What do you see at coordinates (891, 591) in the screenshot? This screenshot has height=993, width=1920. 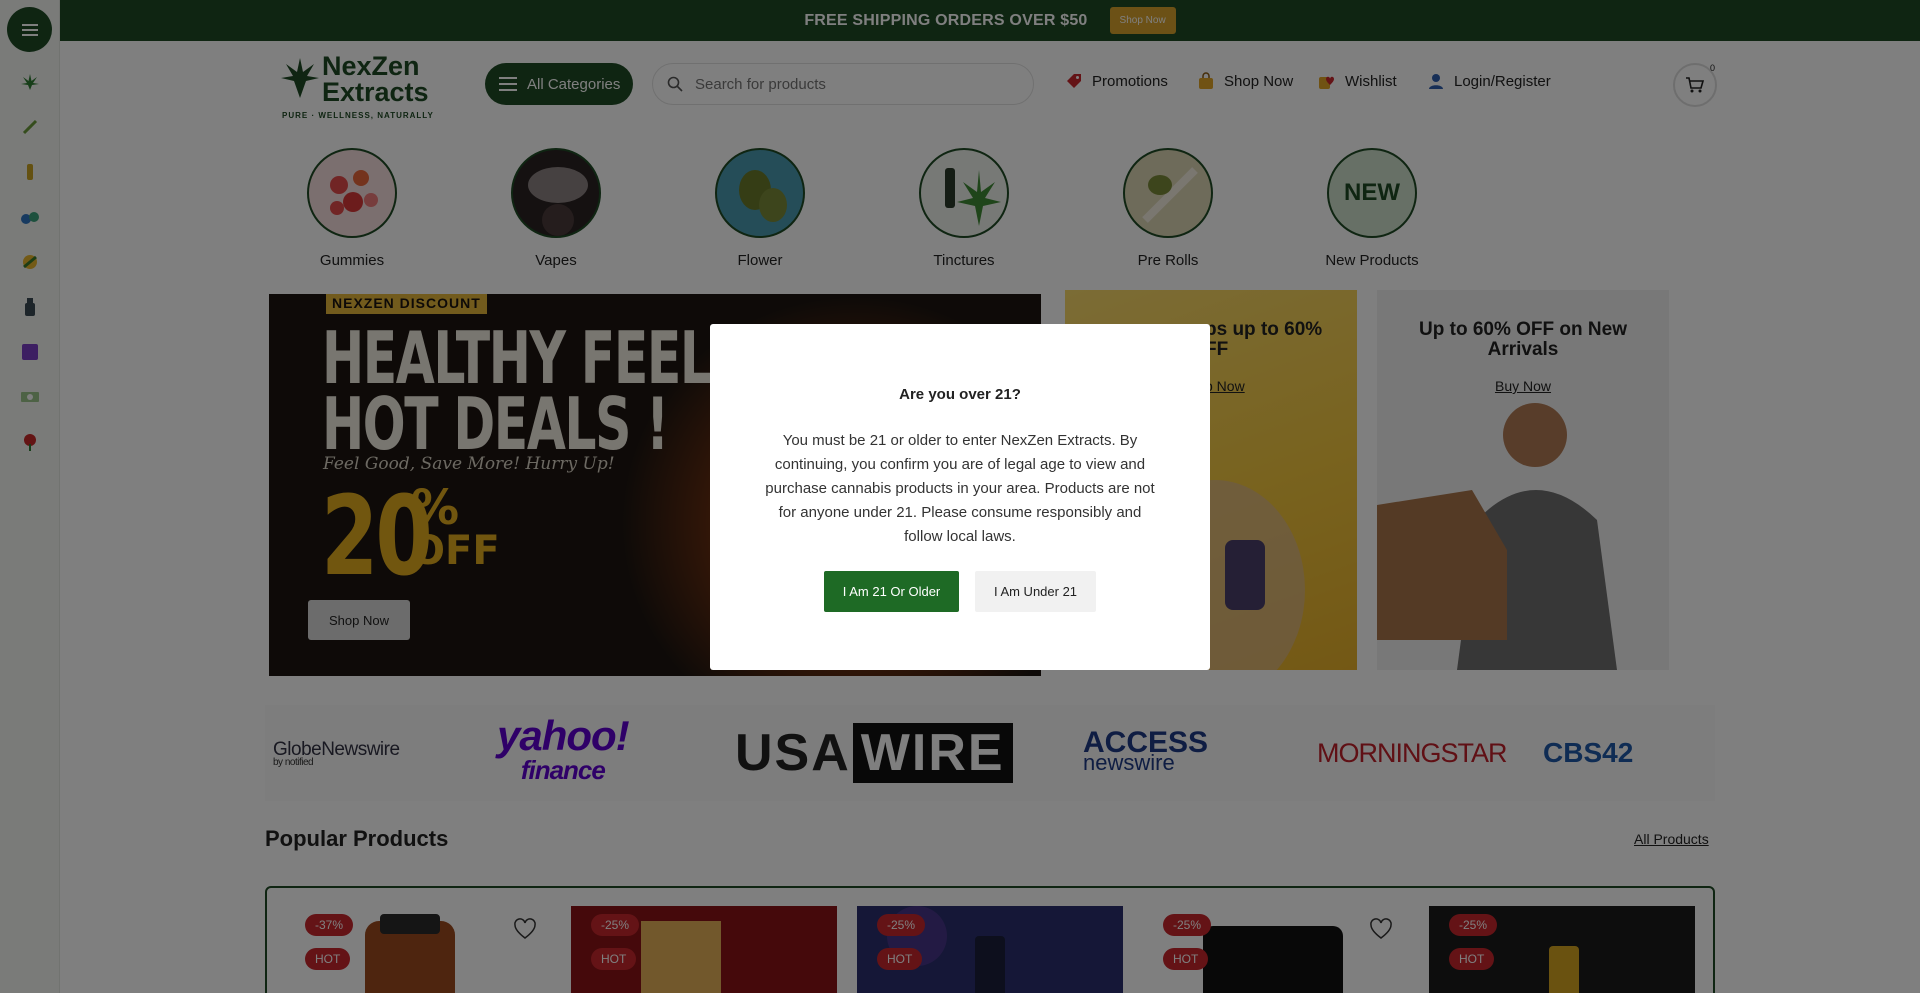 I see `confirm-over-21-button: I Am 21 Or Older` at bounding box center [891, 591].